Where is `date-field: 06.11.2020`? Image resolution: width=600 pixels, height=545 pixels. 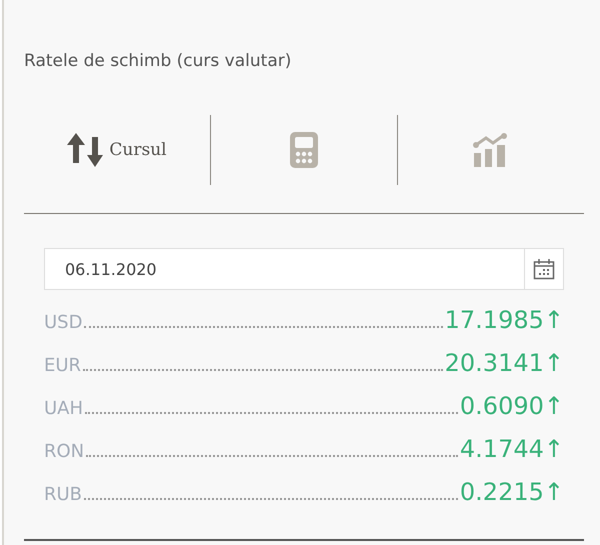
date-field: 06.11.2020 is located at coordinates (284, 269).